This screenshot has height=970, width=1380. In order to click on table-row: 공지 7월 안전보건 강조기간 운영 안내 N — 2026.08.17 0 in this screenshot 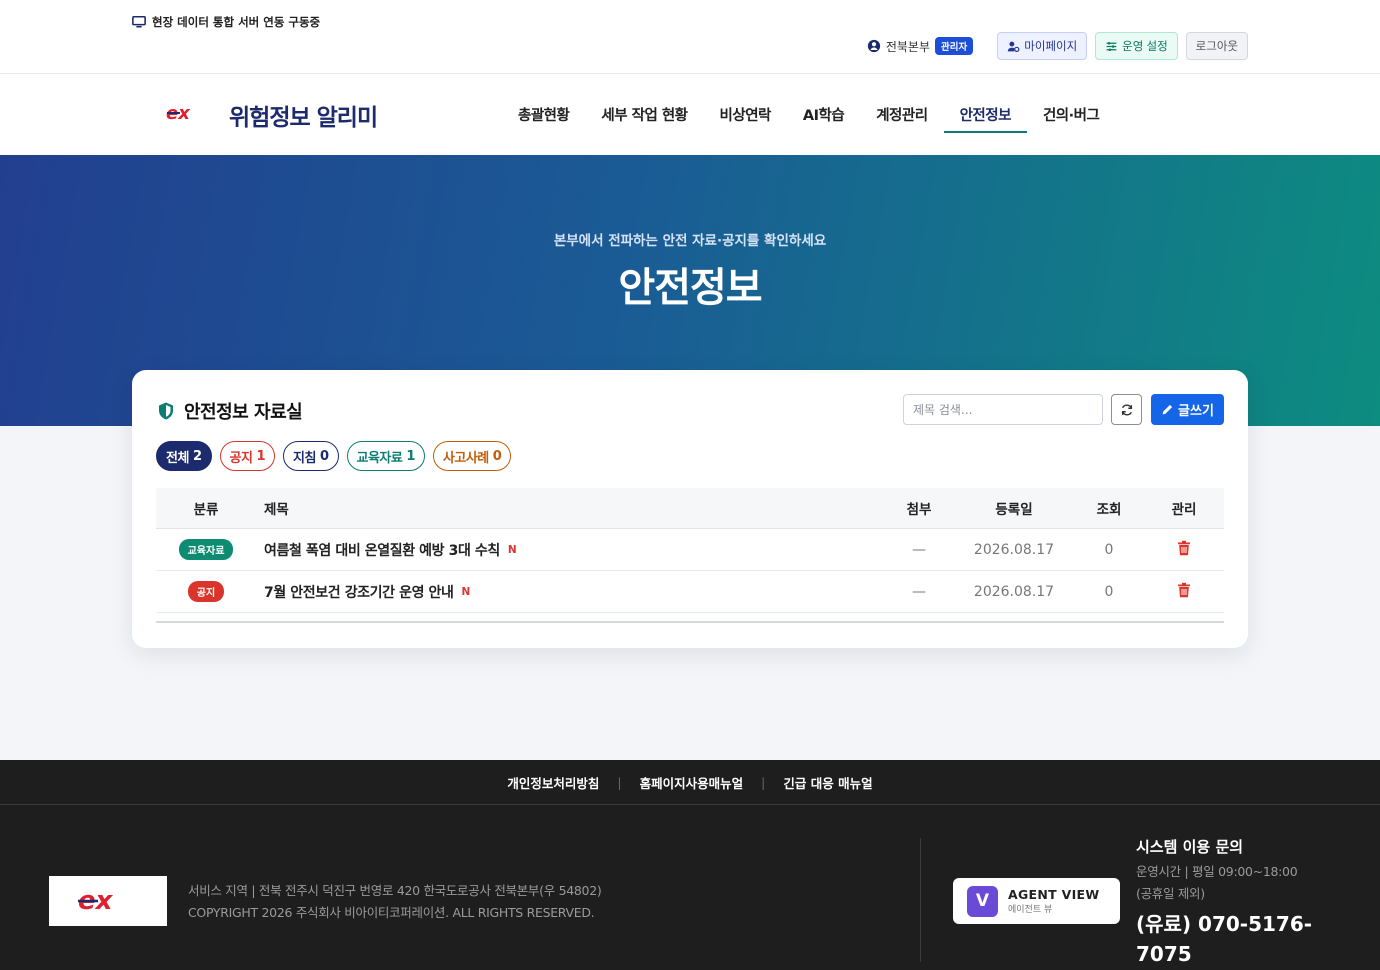, I will do `click(690, 592)`.